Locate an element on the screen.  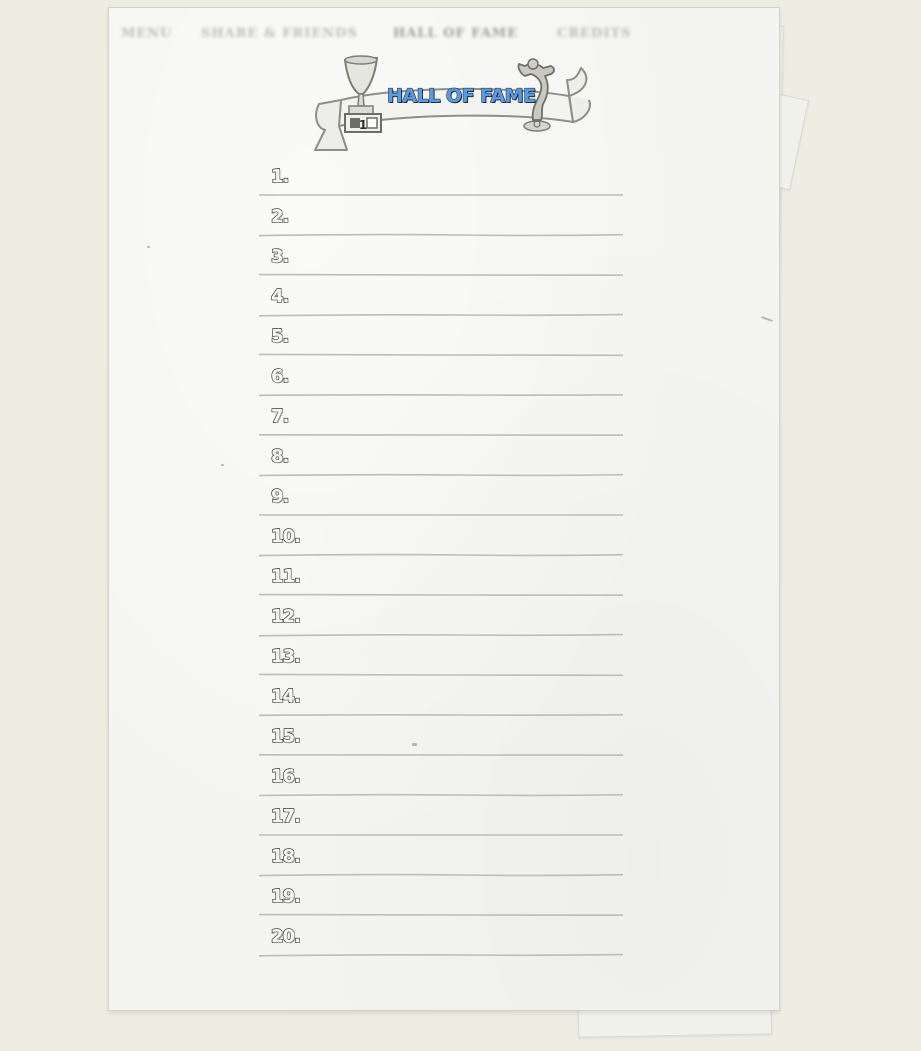
rank-row: 6. is located at coordinates (441, 380).